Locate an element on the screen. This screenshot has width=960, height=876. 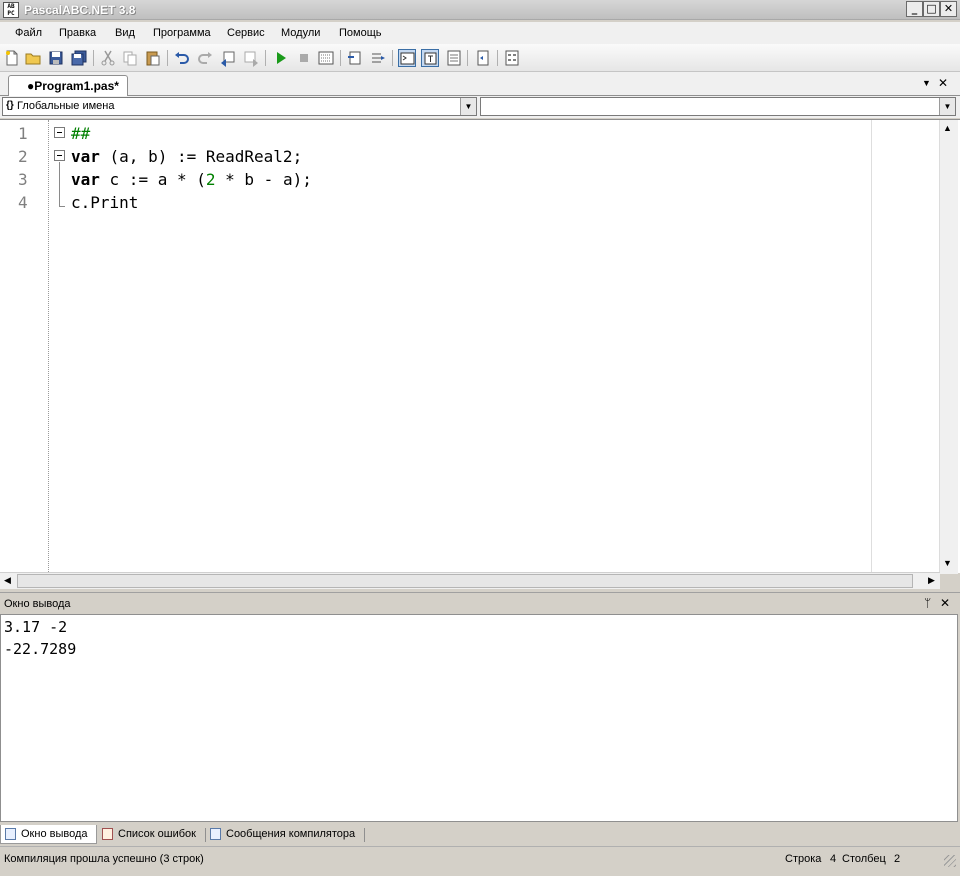
save-icon is located at coordinates (56, 58).